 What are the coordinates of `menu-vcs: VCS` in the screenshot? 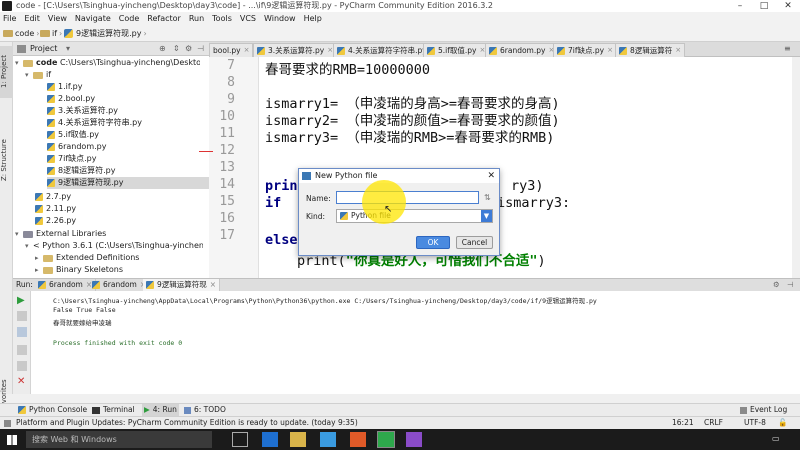 It's located at (248, 18).